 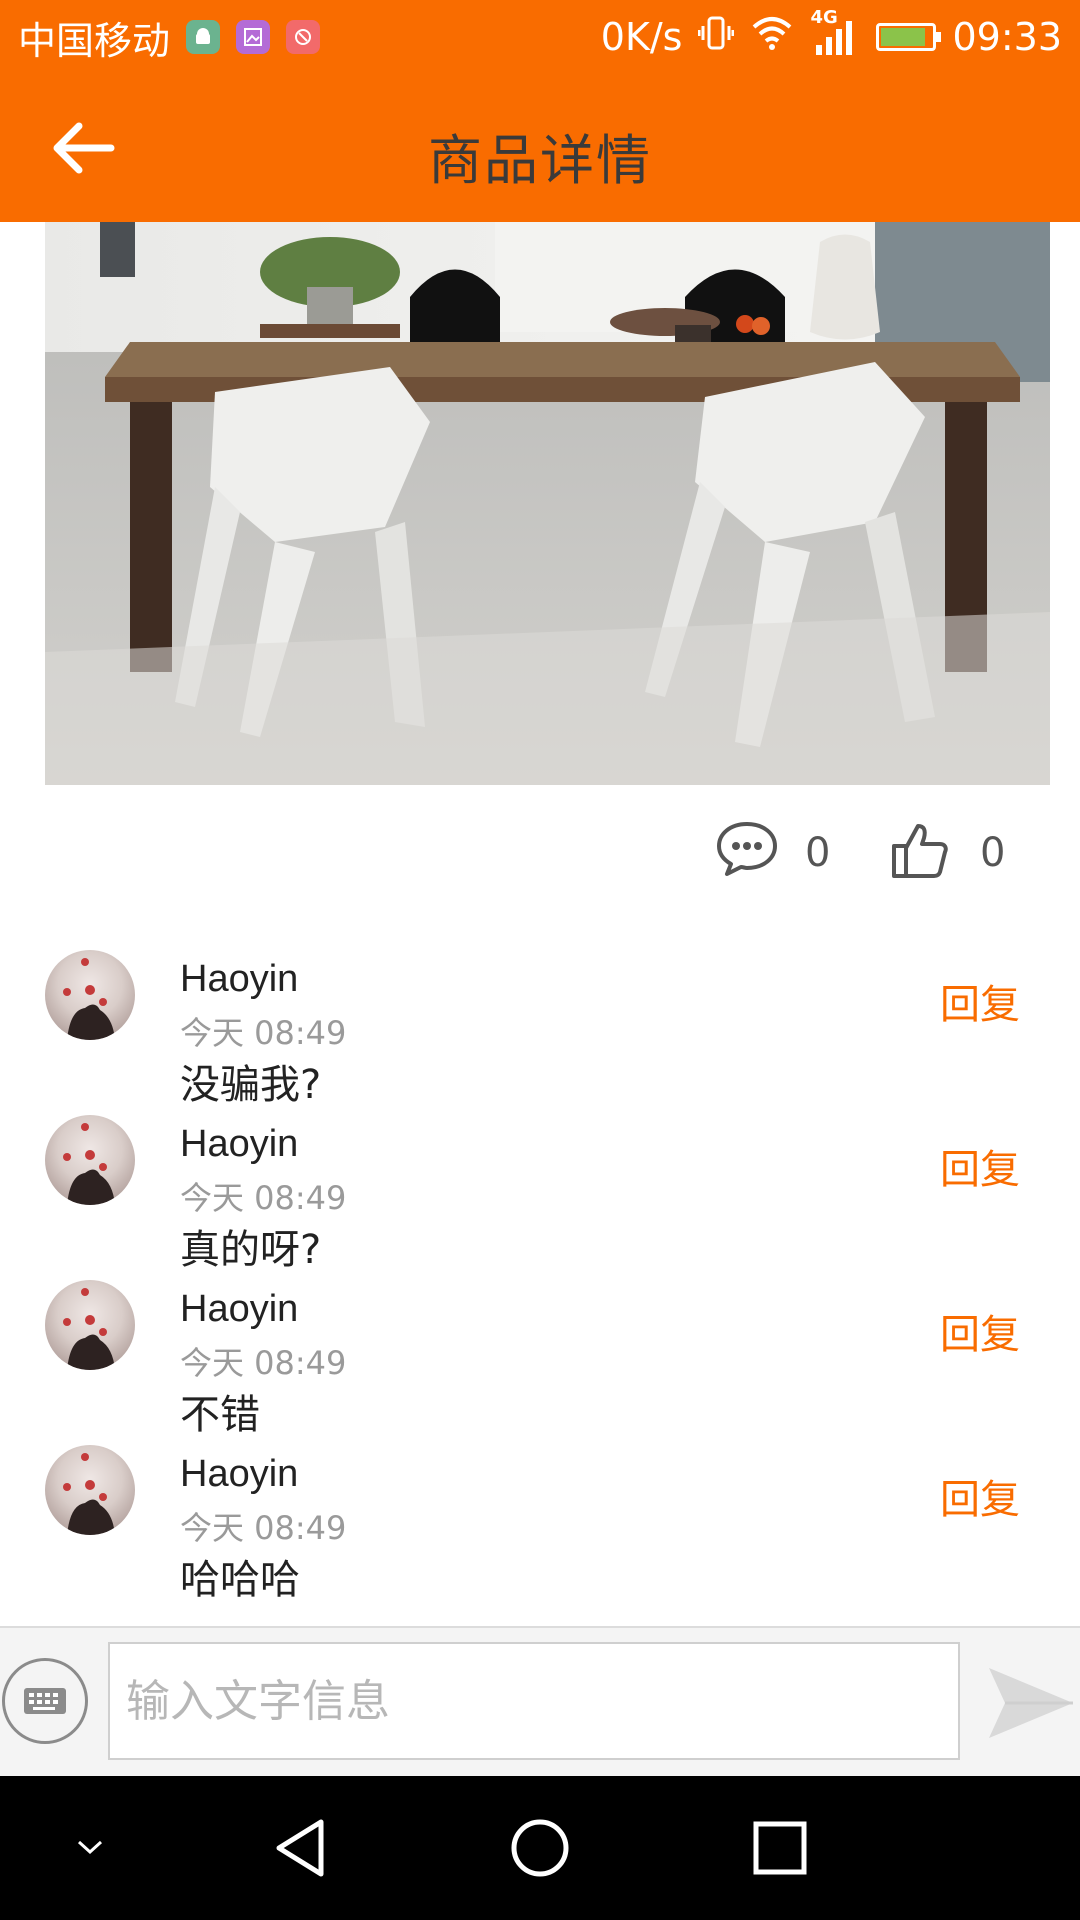 What do you see at coordinates (818, 853) in the screenshot?
I see `comment-count: 0` at bounding box center [818, 853].